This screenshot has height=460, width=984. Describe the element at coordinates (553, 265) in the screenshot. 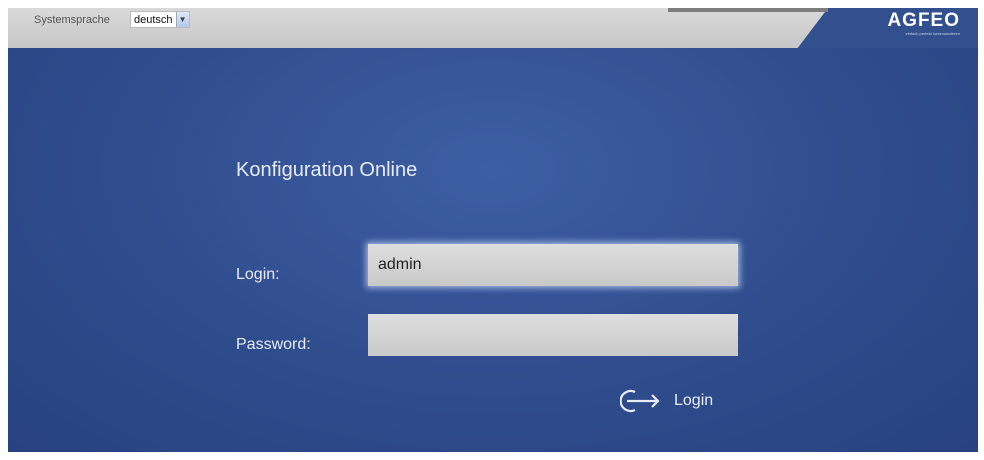

I see `login-input` at that location.